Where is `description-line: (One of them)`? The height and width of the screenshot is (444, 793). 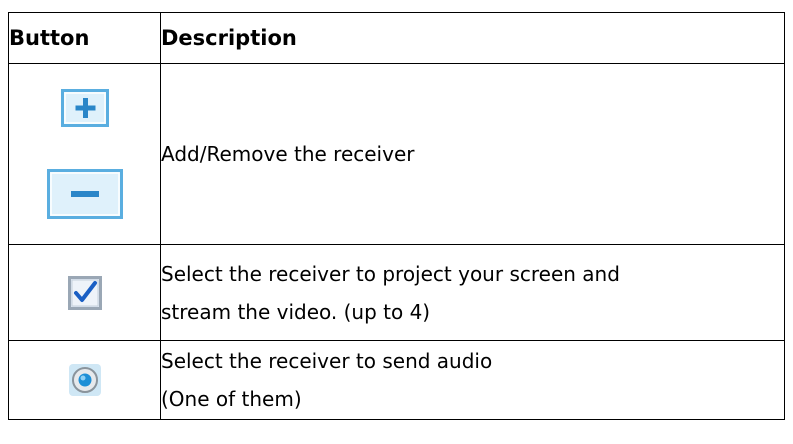
description-line: (One of them) is located at coordinates (231, 399).